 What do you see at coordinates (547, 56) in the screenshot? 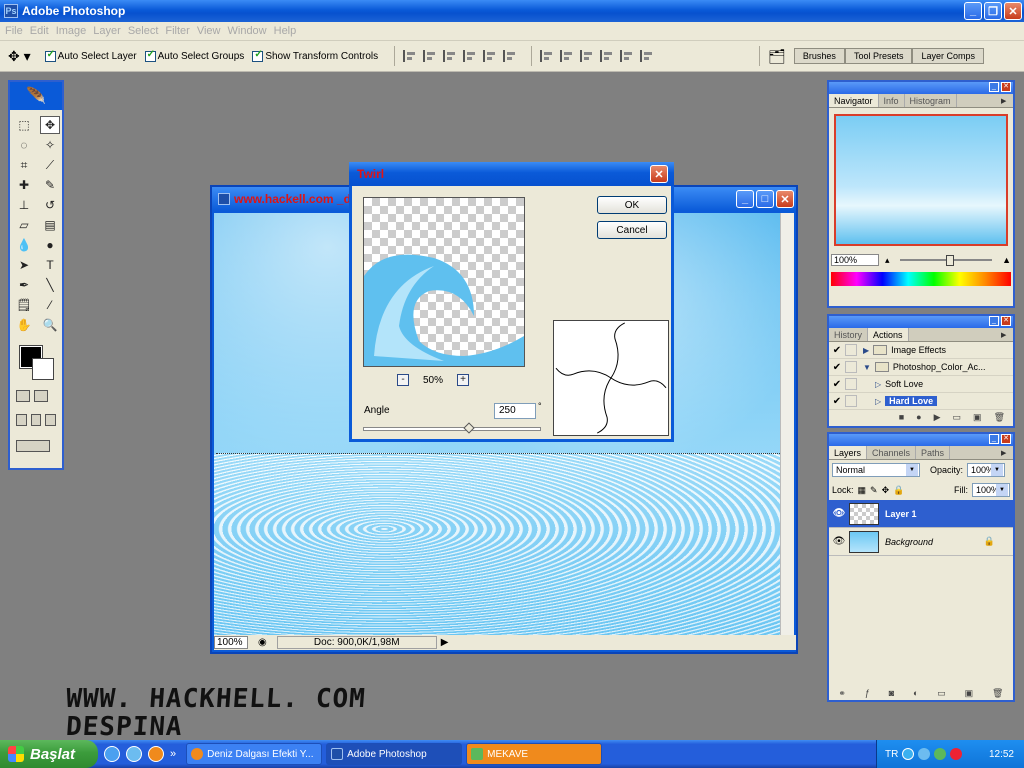
I see `distribute-top-icon` at bounding box center [547, 56].